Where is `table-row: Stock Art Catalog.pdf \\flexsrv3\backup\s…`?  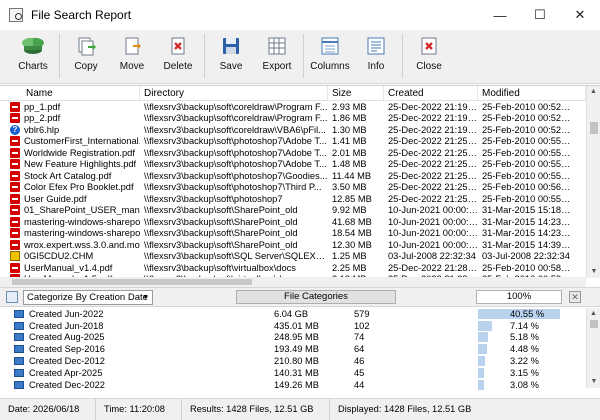 table-row: Stock Art Catalog.pdf \\flexsrv3\backup\s… is located at coordinates (300, 176).